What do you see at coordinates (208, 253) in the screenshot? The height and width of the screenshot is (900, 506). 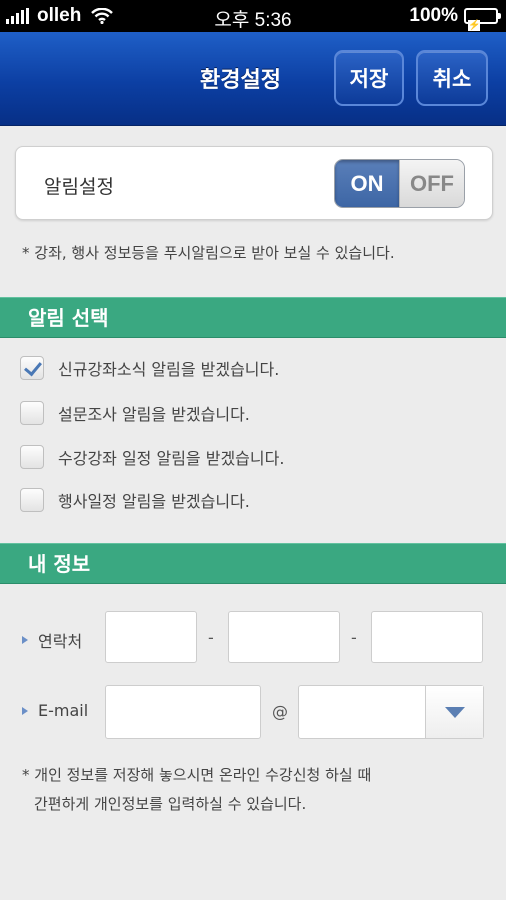 I see `alarm-note: * 강좌, 행사 정보등을 푸시알림으로 받아 보실 수 있습니다.` at bounding box center [208, 253].